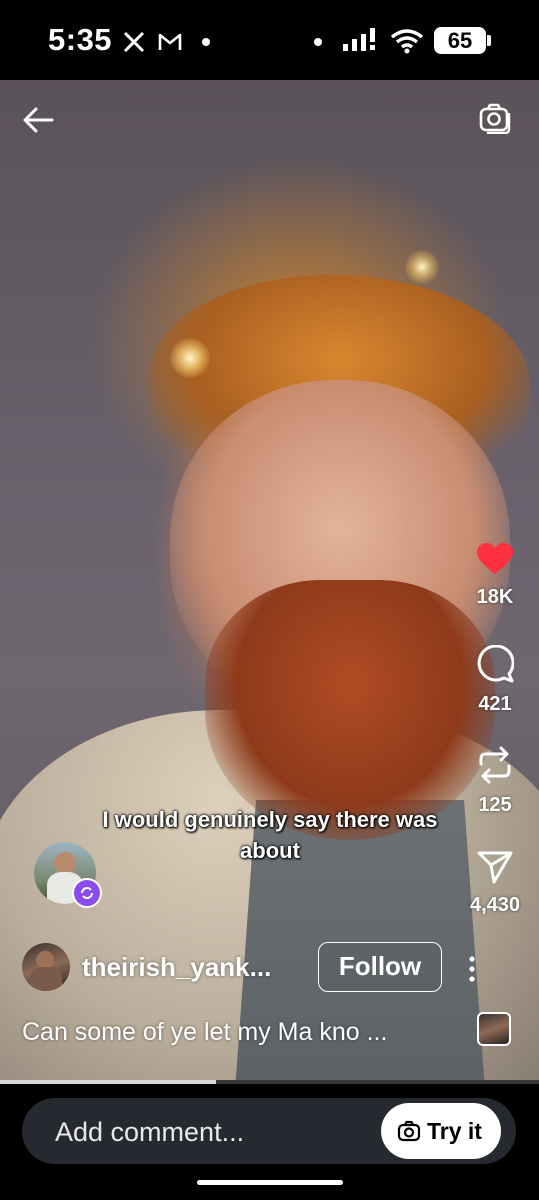  I want to click on share-count: 4,430, so click(495, 905).